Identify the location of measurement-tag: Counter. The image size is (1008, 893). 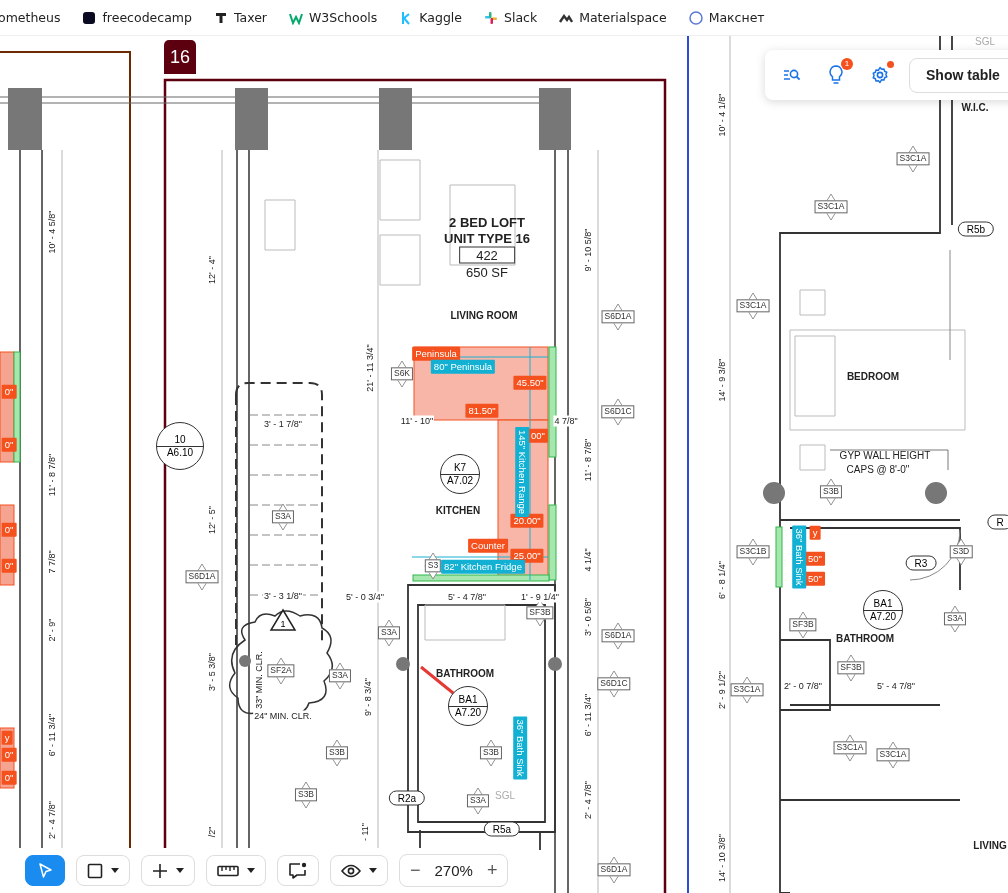
(488, 546).